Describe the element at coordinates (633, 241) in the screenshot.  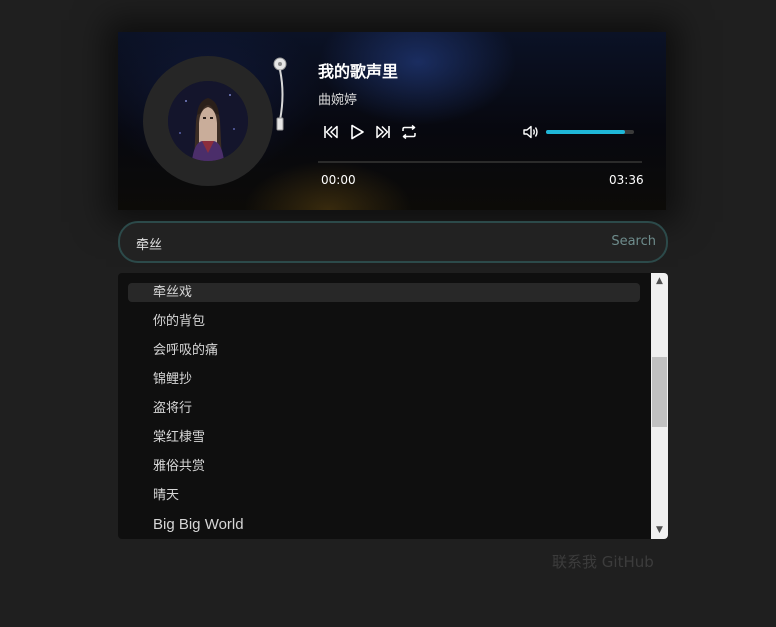
I see `search-button: Search` at that location.